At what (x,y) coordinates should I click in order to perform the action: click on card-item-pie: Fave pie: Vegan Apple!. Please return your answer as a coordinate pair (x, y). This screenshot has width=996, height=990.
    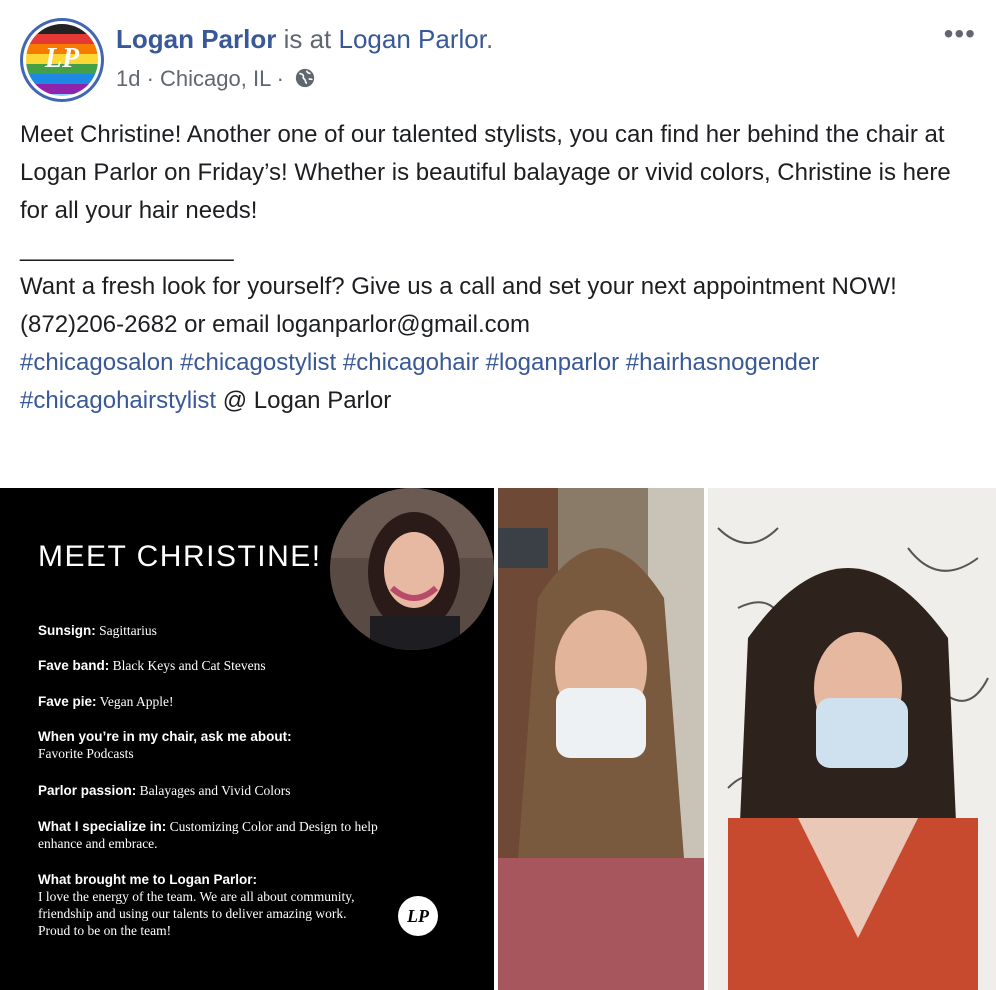
    Looking at the image, I should click on (238, 701).